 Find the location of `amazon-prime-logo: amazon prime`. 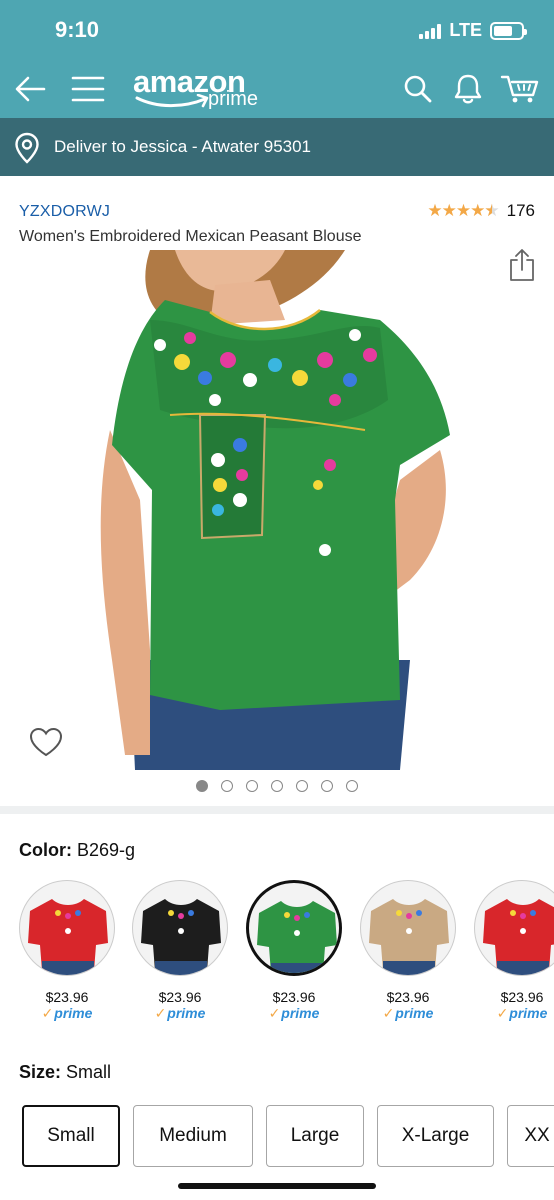

amazon-prime-logo: amazon prime is located at coordinates (203, 89).